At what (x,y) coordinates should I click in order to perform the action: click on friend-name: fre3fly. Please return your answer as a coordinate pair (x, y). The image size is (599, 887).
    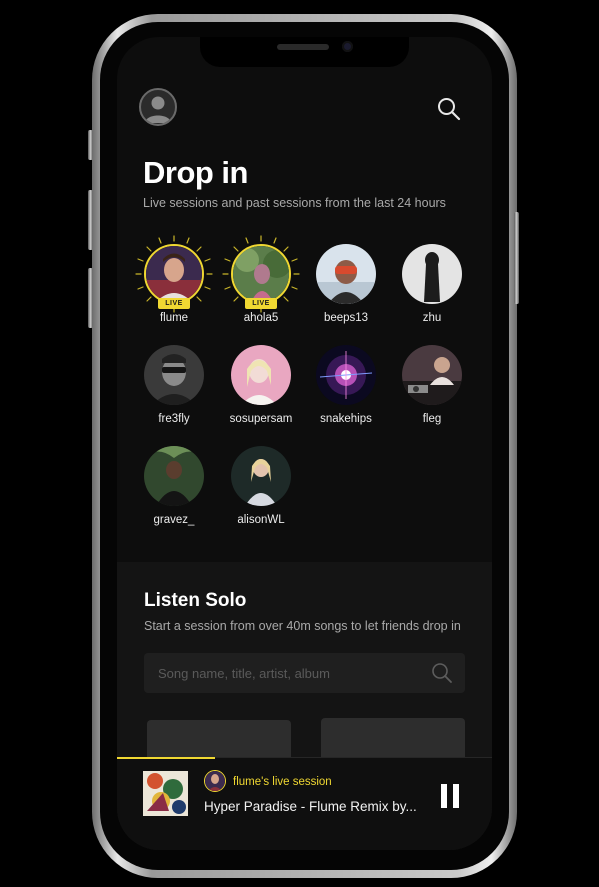
    Looking at the image, I should click on (174, 419).